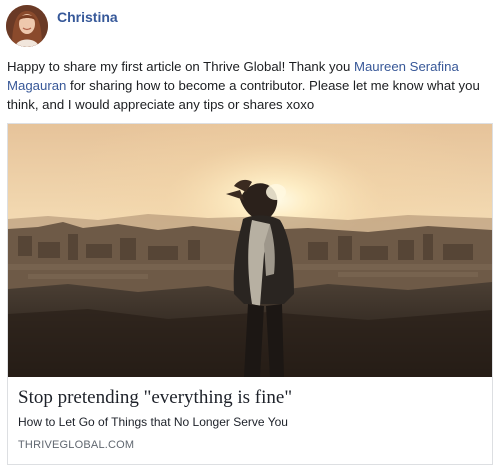  What do you see at coordinates (87, 17) in the screenshot?
I see `author-name-link: Christina` at bounding box center [87, 17].